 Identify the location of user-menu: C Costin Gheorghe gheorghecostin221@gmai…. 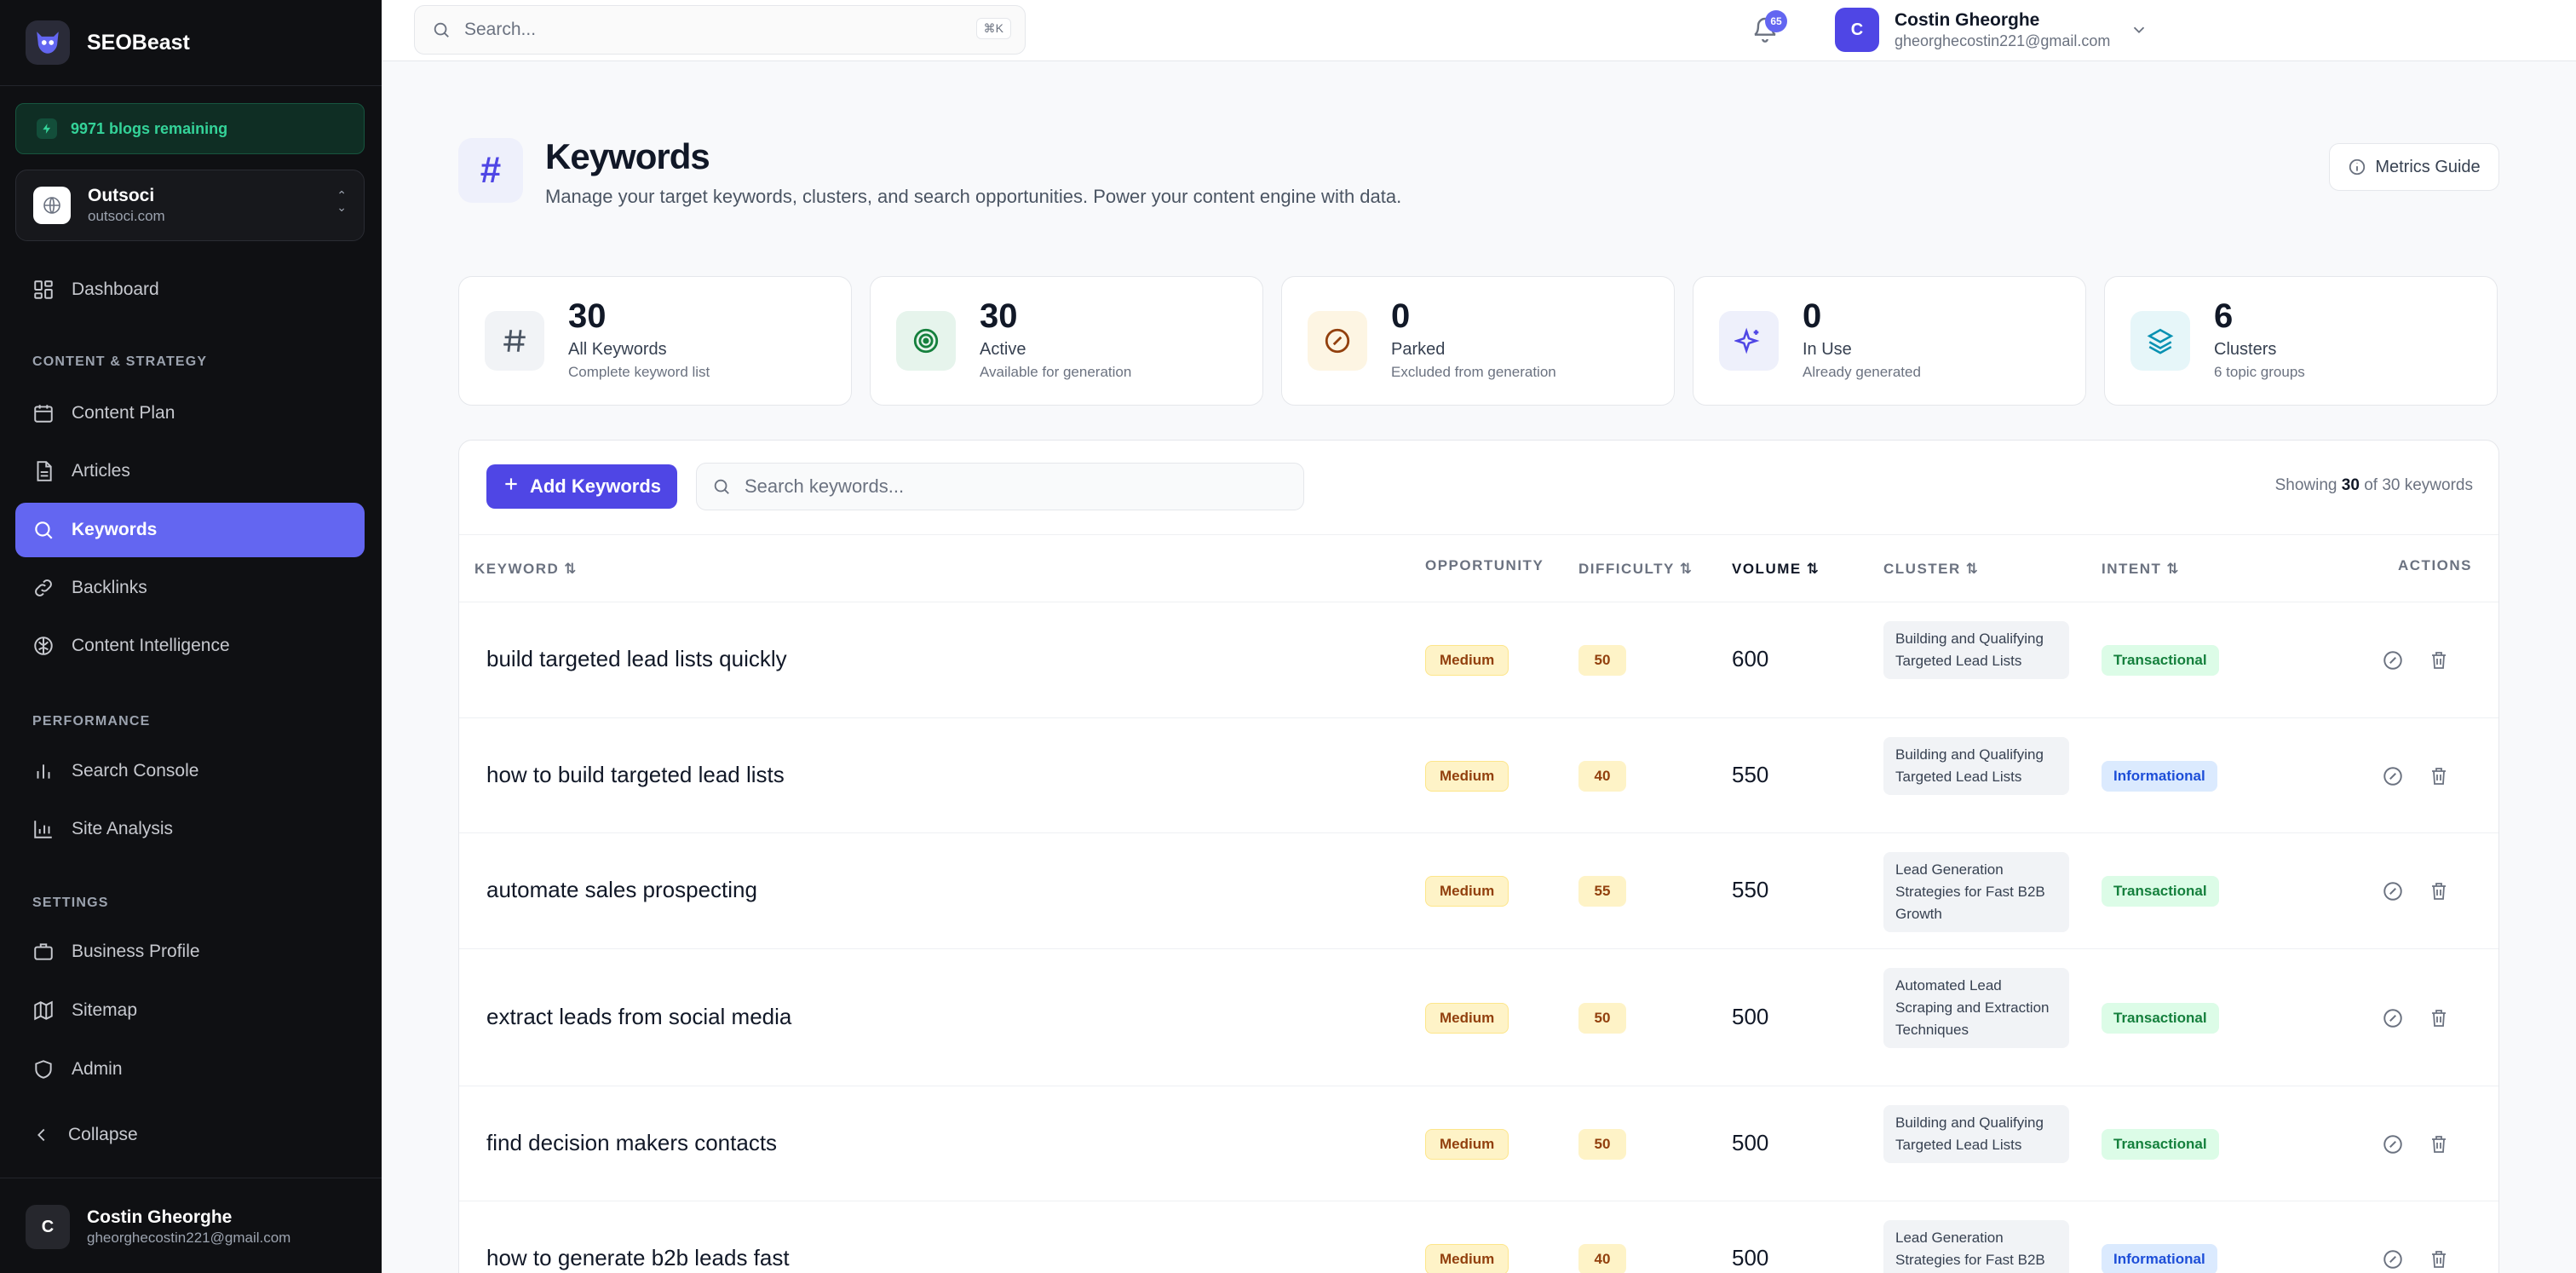
(1973, 30).